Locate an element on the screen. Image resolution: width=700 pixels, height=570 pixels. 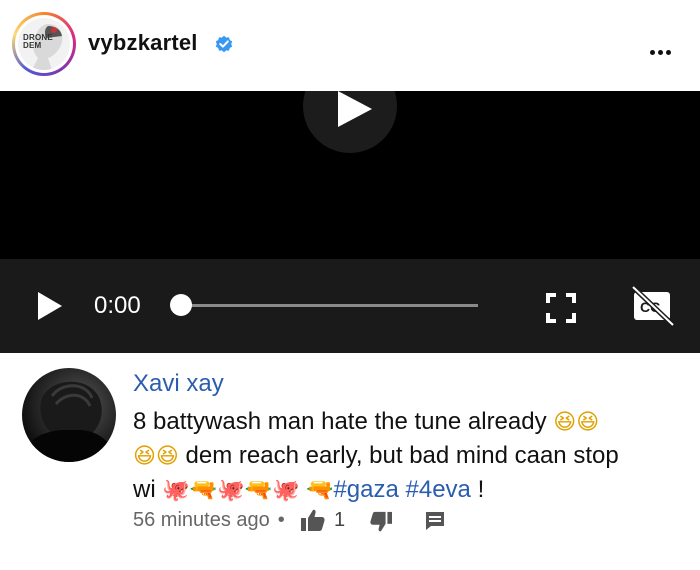
play-icon is located at coordinates (50, 306).